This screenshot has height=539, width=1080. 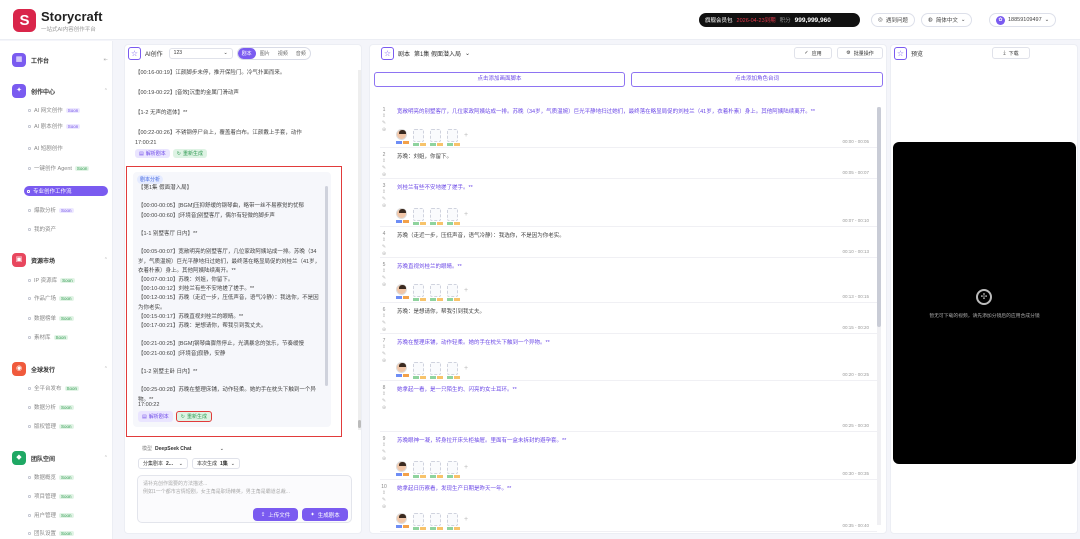 I want to click on sidebar-item-3-3: 团队设置 Soon, so click(x=68, y=533).